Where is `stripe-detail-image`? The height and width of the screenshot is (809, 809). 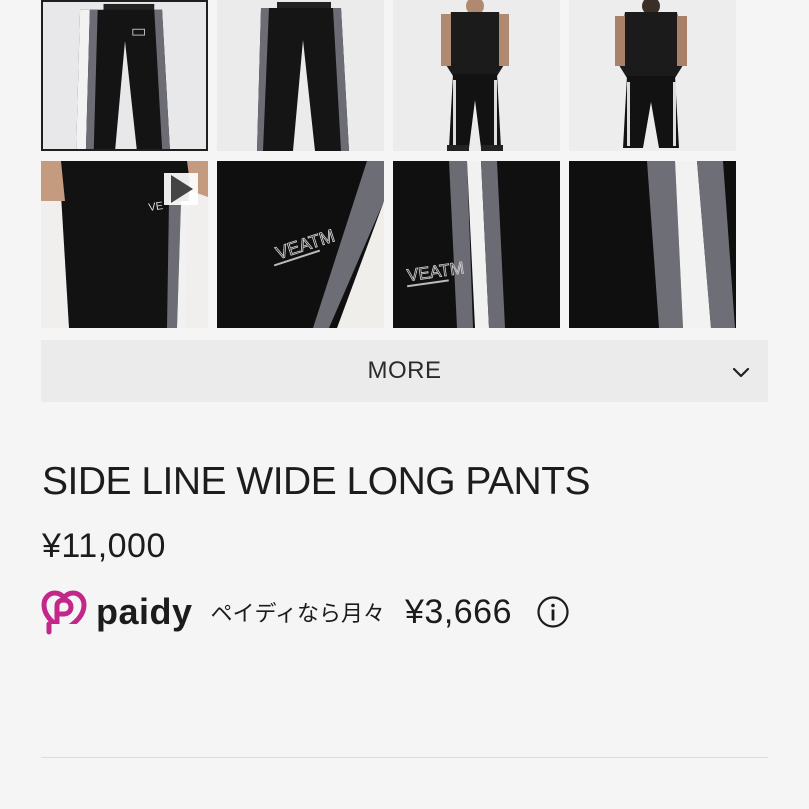
stripe-detail-image is located at coordinates (652, 244).